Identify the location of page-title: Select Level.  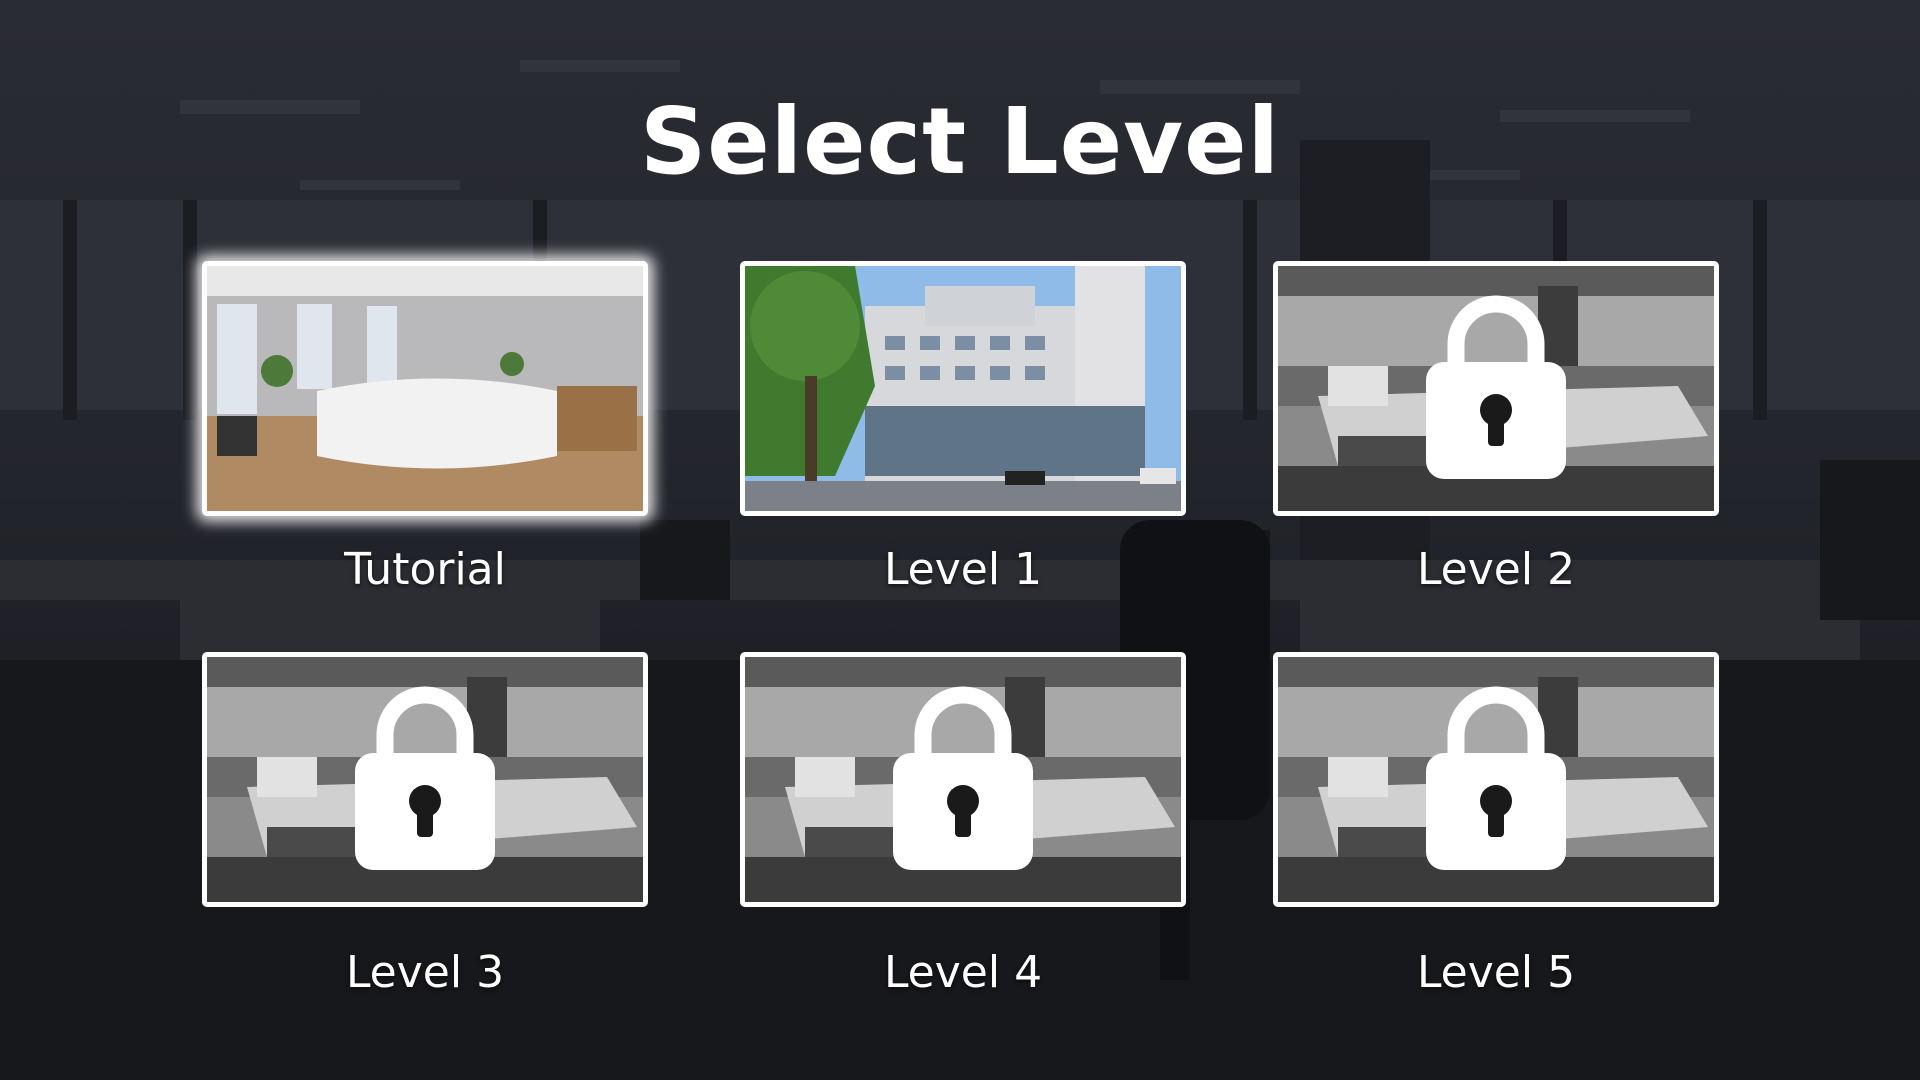
(960, 141).